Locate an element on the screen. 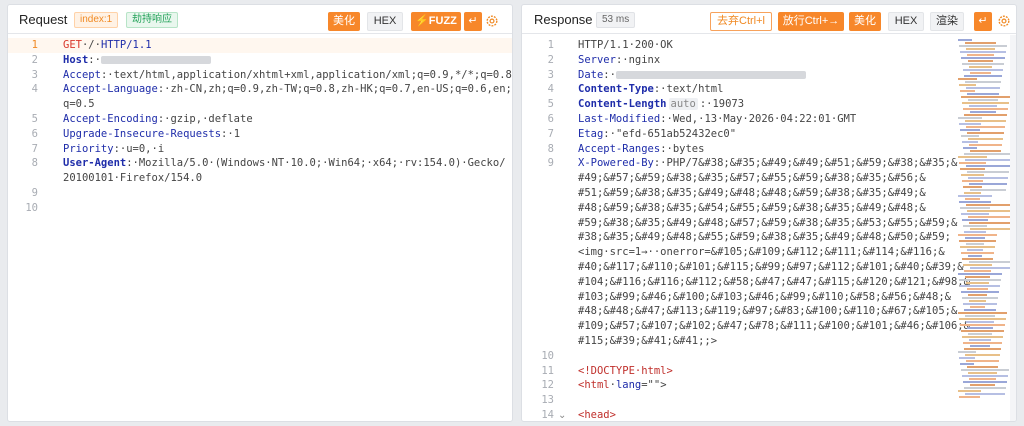 The height and width of the screenshot is (426, 1024). line-number: 6 is located at coordinates (550, 119).